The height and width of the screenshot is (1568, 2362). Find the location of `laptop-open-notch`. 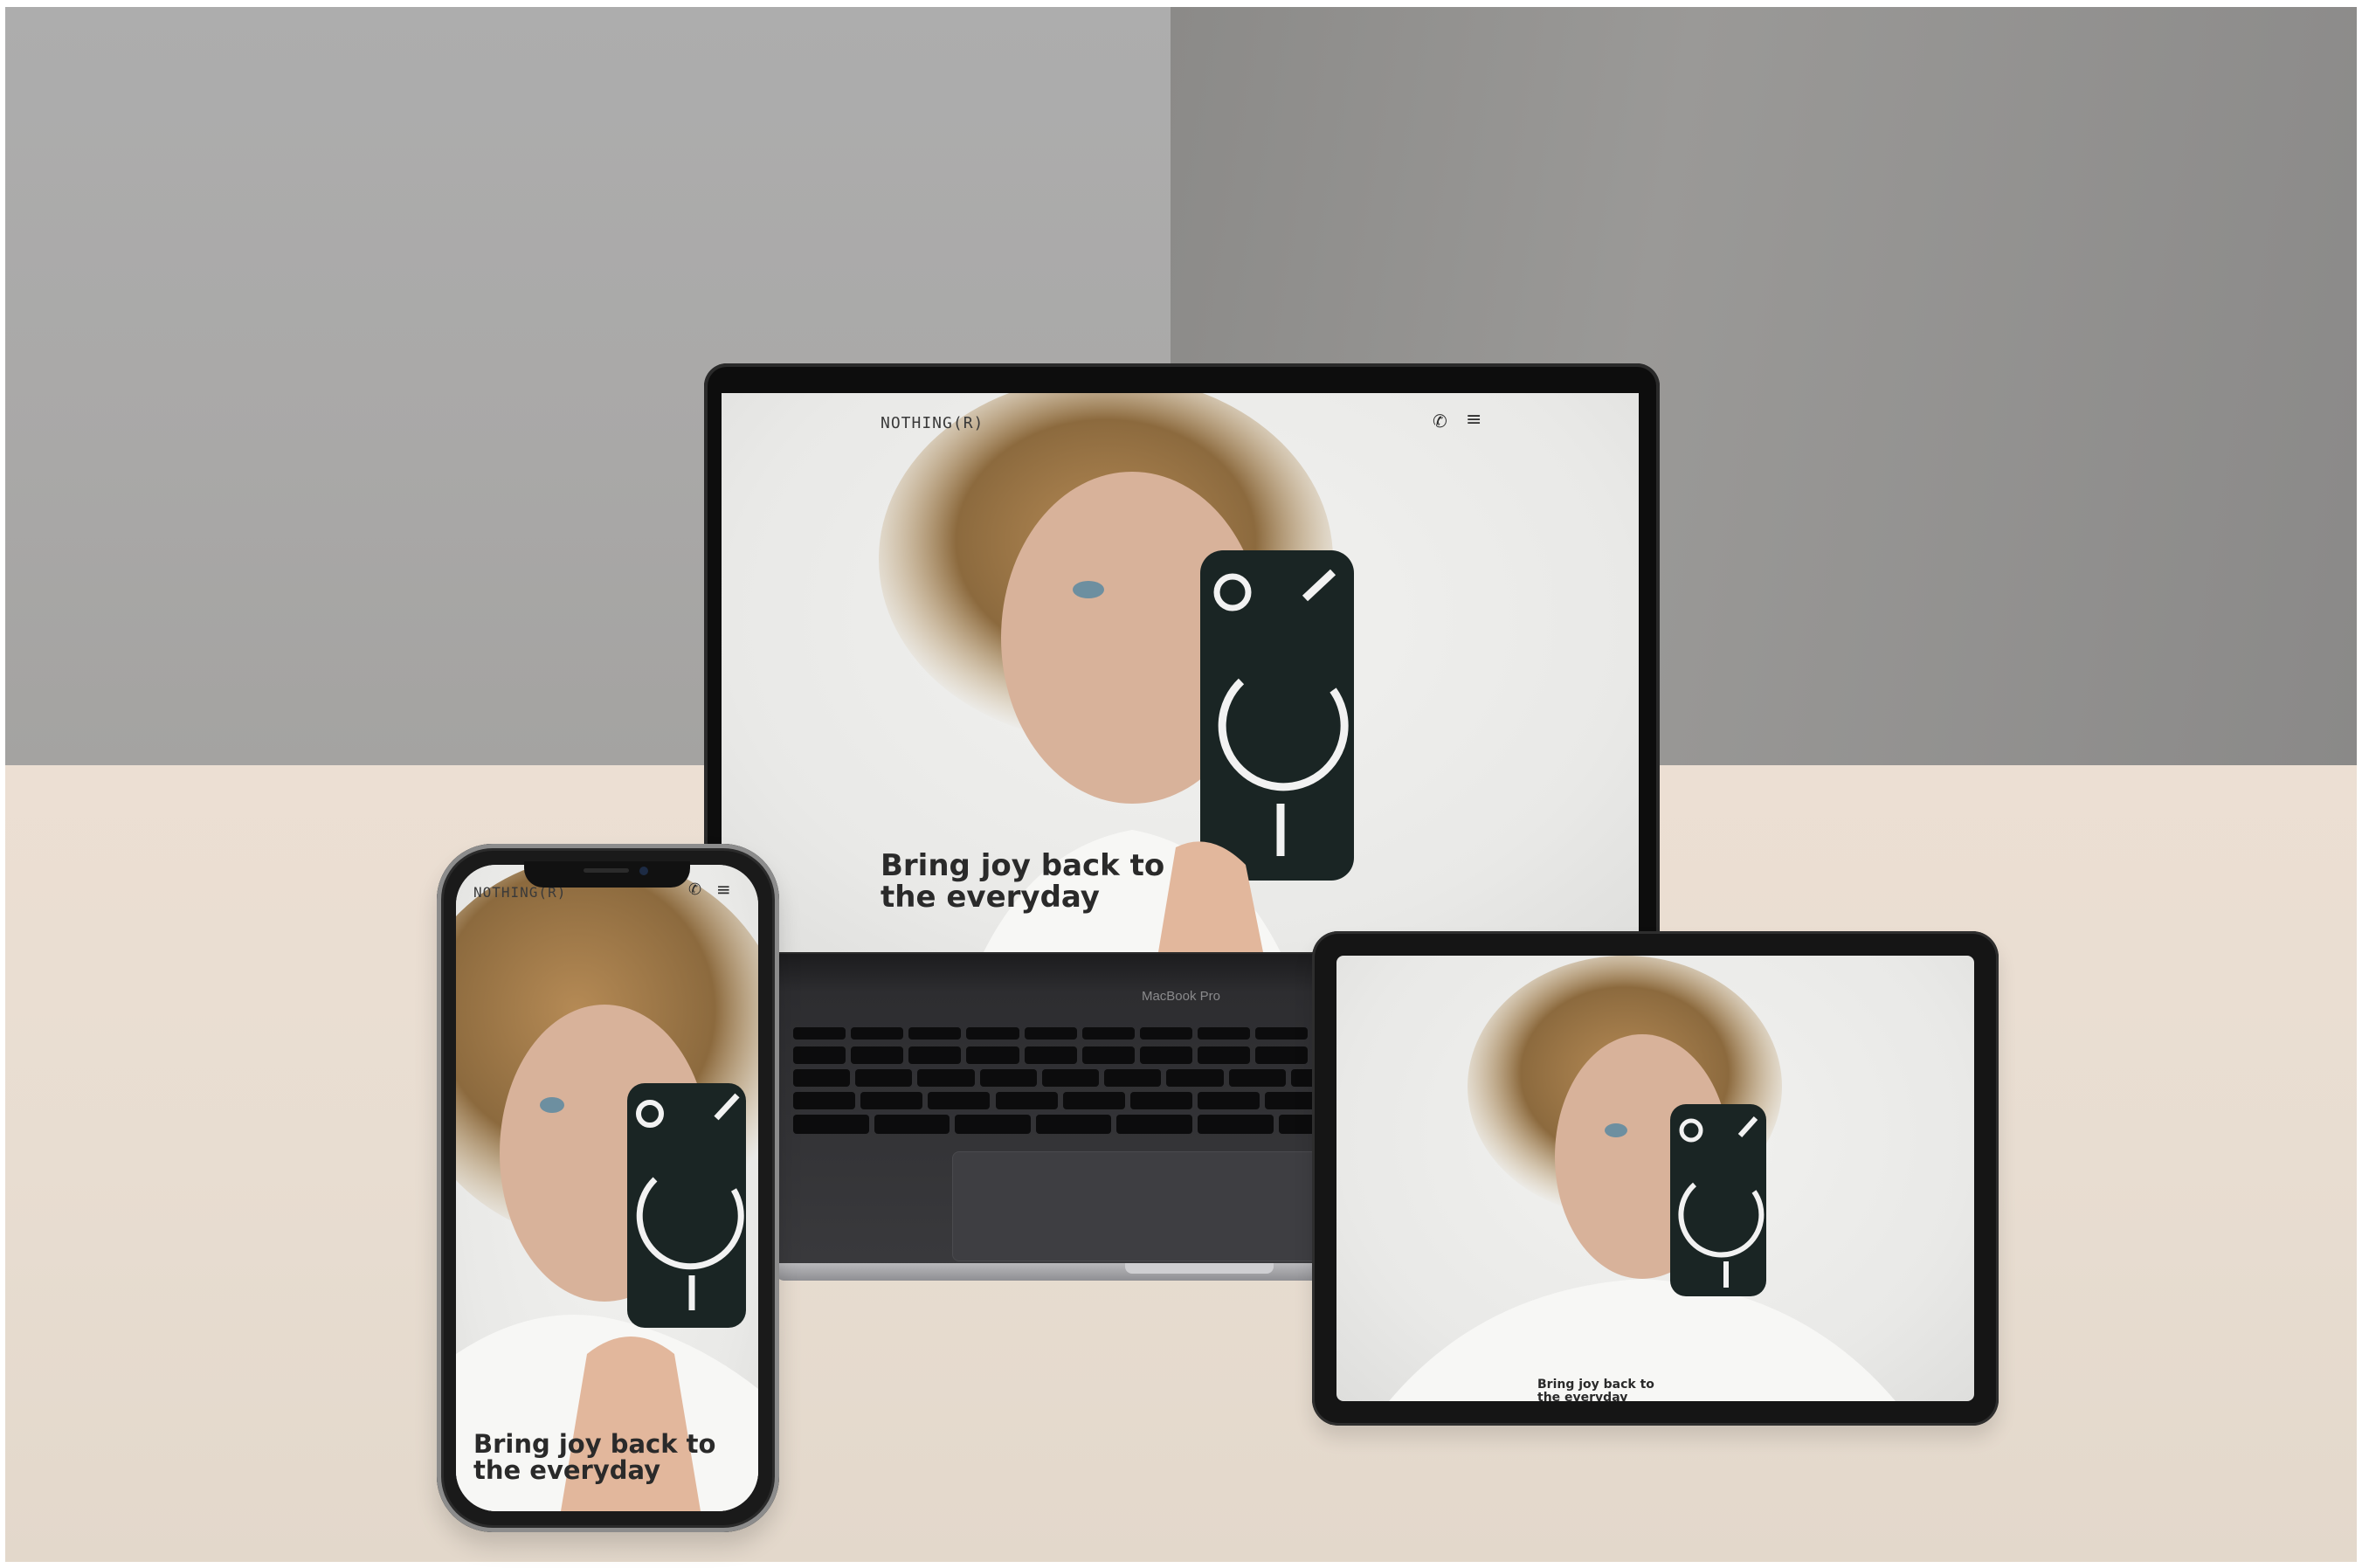

laptop-open-notch is located at coordinates (1200, 1268).